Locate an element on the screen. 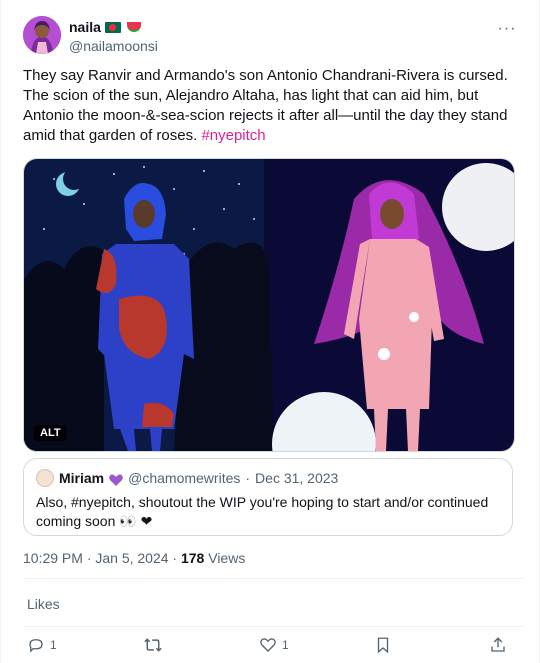 The image size is (540, 663). tweet-header: naila @nailamoonsi ··· is located at coordinates (274, 36).